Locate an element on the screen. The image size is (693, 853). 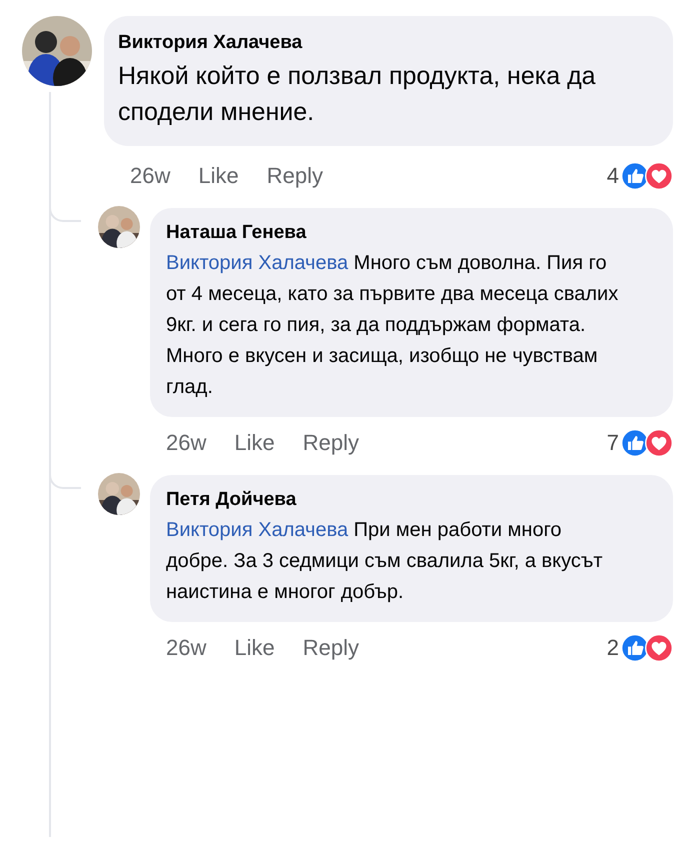
reaction-count: 4 is located at coordinates (612, 176).